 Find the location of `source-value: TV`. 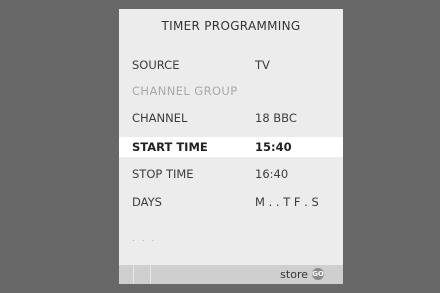

source-value: TV is located at coordinates (262, 65).